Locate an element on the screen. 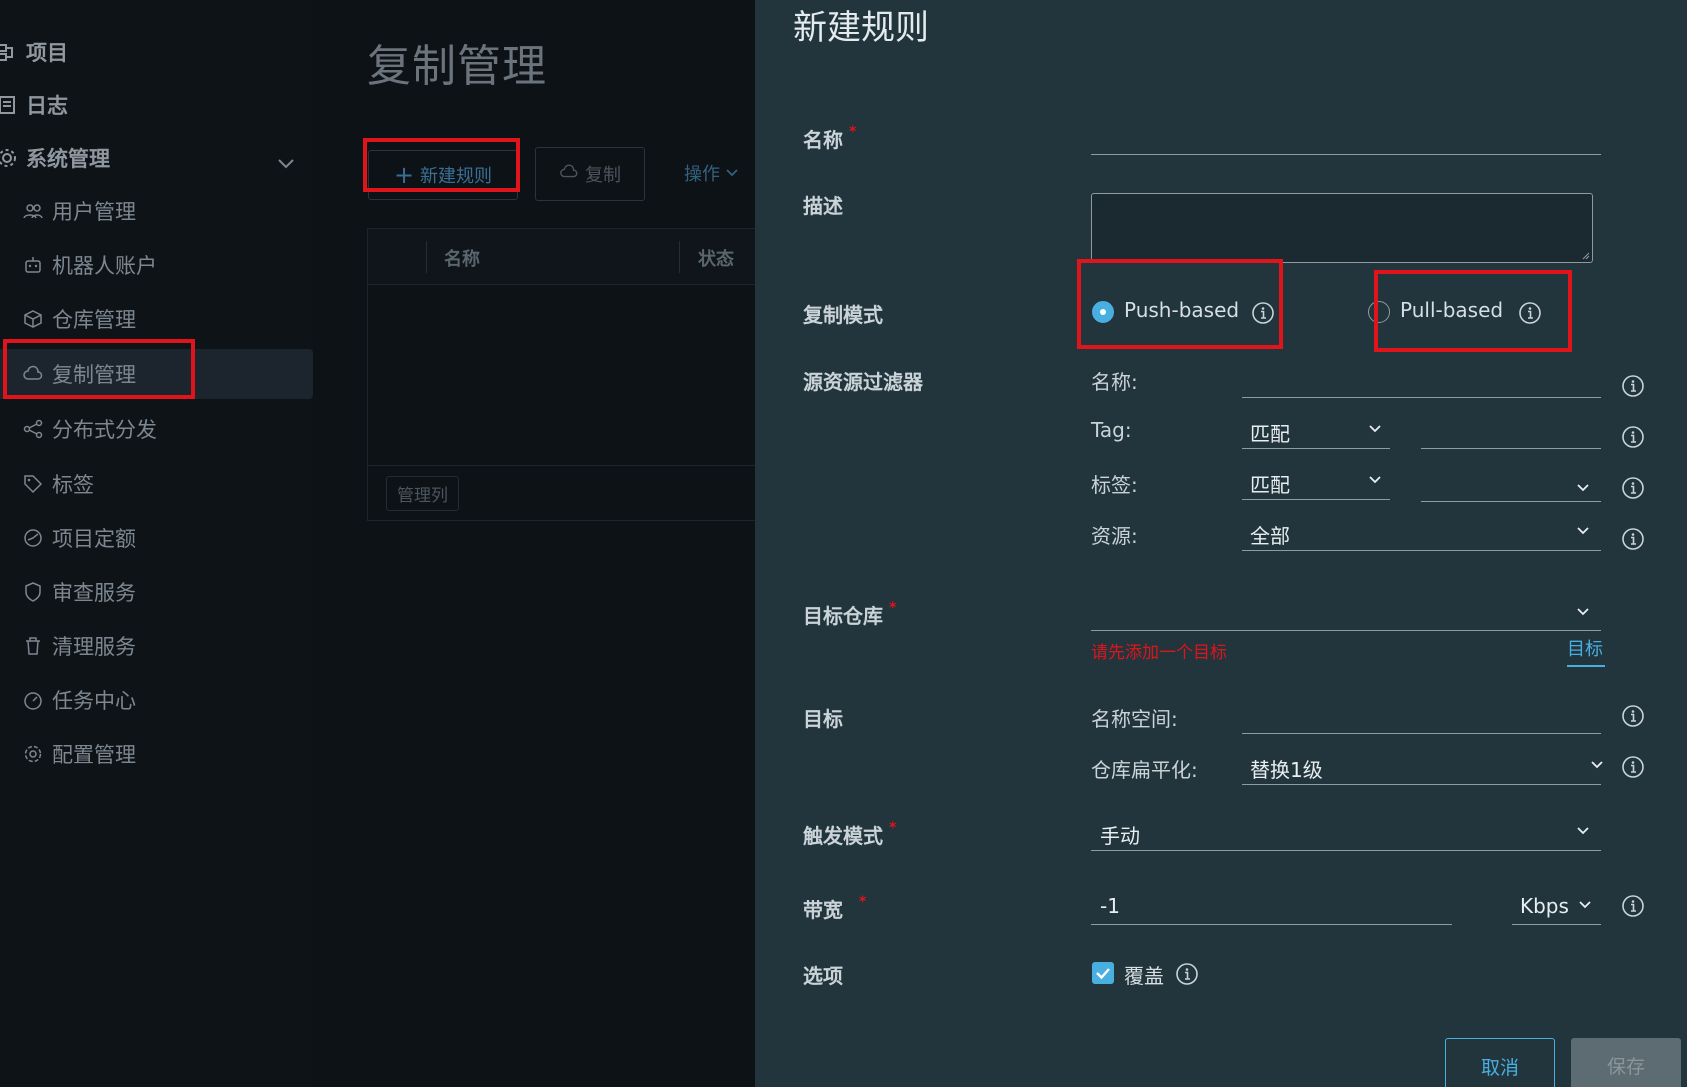 The image size is (1687, 1087). sidebar-item-label: 系统管理 is located at coordinates (68, 159).